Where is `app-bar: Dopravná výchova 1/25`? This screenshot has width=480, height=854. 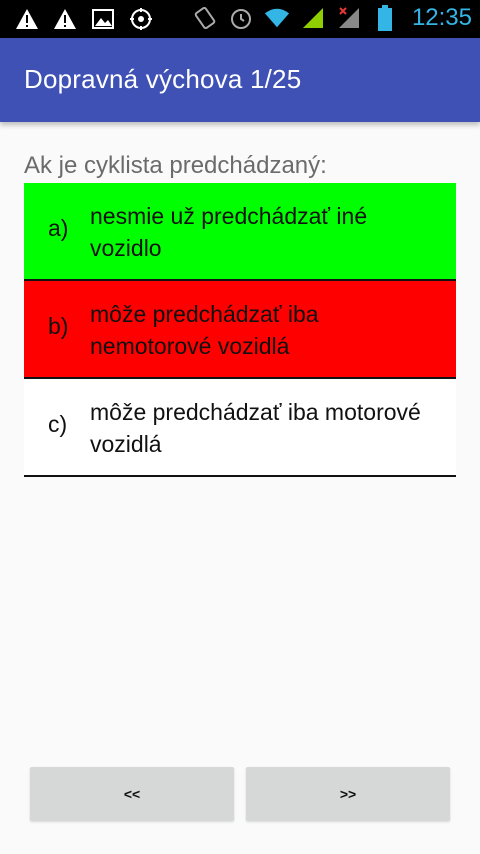
app-bar: Dopravná výchova 1/25 is located at coordinates (240, 80).